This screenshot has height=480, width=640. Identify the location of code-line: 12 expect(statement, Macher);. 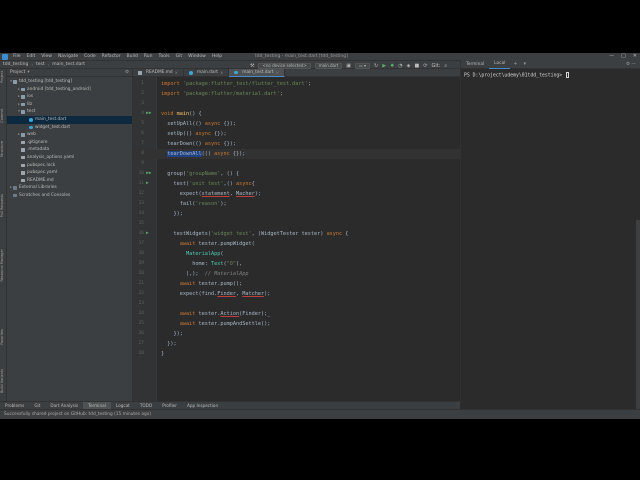
(296, 194).